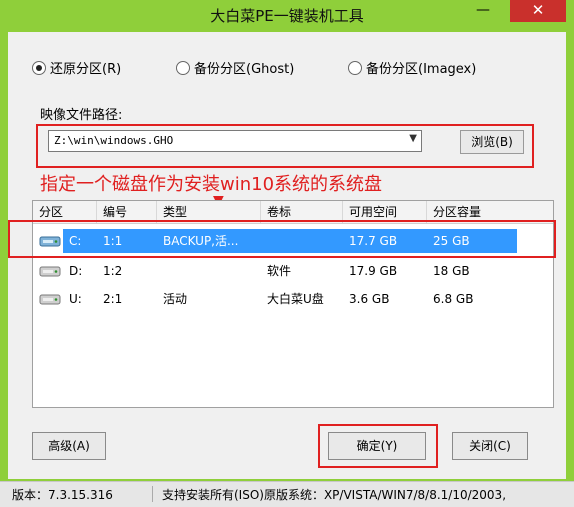 The height and width of the screenshot is (507, 574). Describe the element at coordinates (453, 299) in the screenshot. I see `cell-size: 6.8 GB` at that location.